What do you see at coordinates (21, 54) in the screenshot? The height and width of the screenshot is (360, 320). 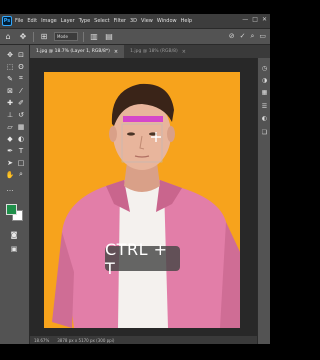 I see `artboard-icon: ⊡` at bounding box center [21, 54].